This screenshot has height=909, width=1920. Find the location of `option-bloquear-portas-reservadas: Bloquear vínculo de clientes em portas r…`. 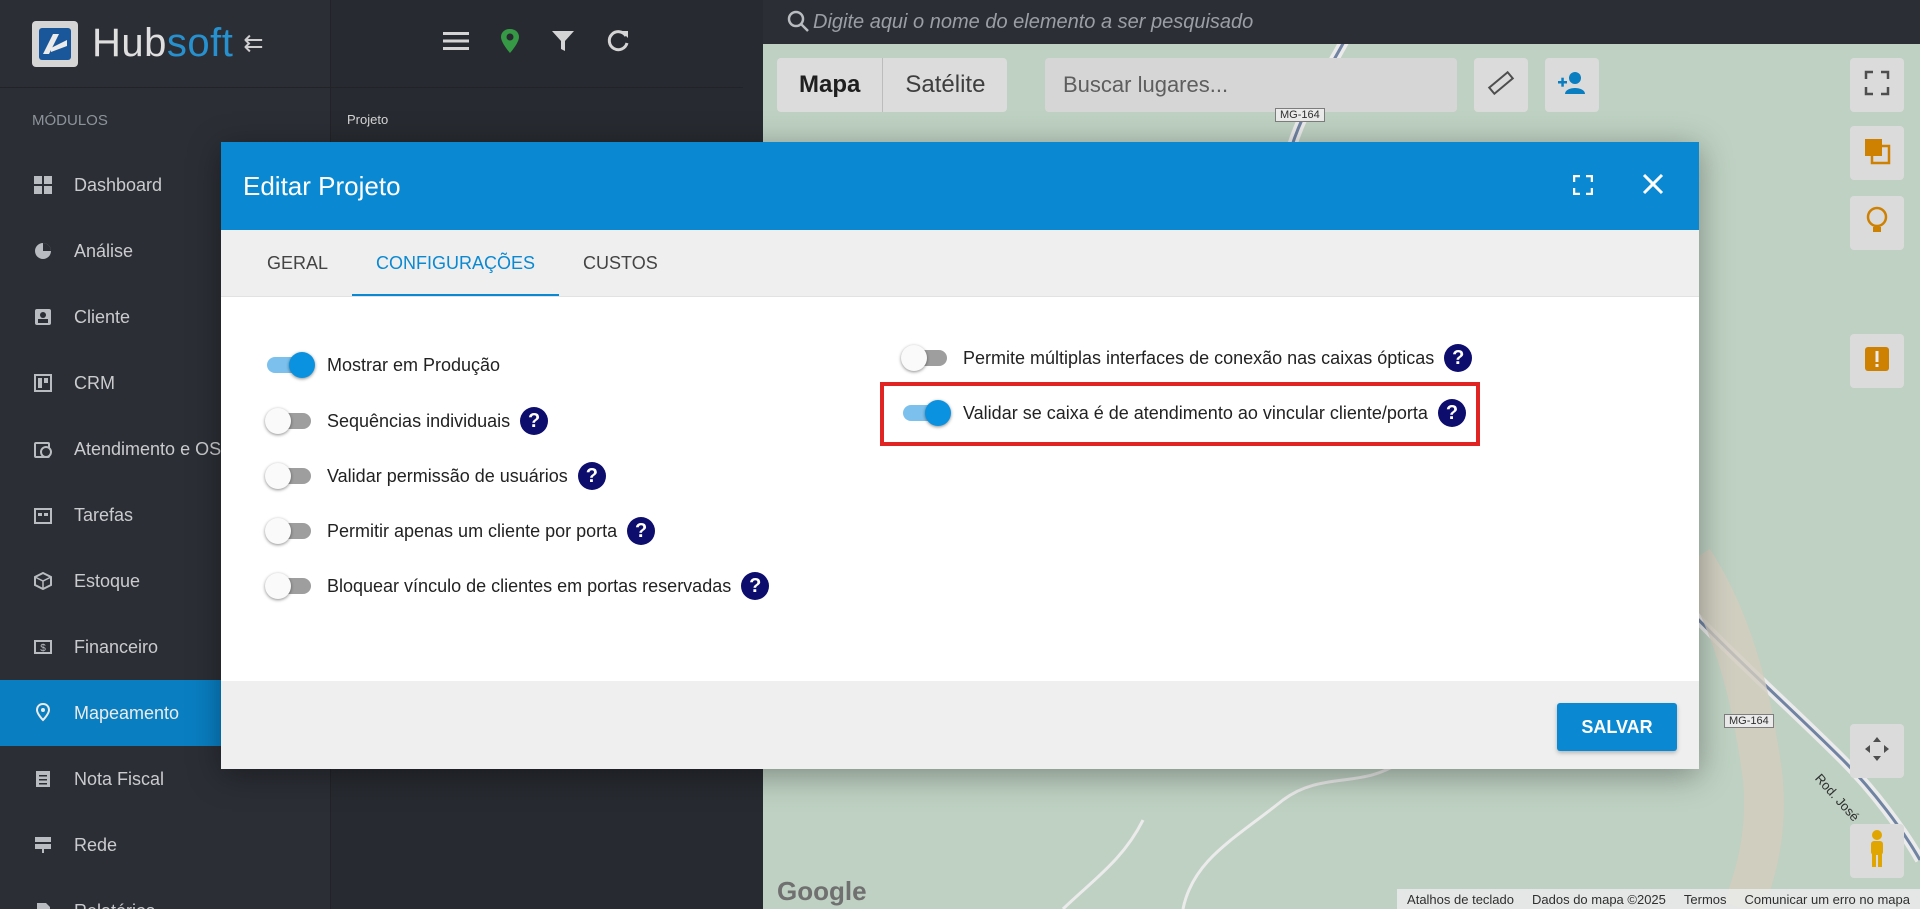

option-bloquear-portas-reservadas: Bloquear vínculo de clientes em portas r… is located at coordinates (517, 586).